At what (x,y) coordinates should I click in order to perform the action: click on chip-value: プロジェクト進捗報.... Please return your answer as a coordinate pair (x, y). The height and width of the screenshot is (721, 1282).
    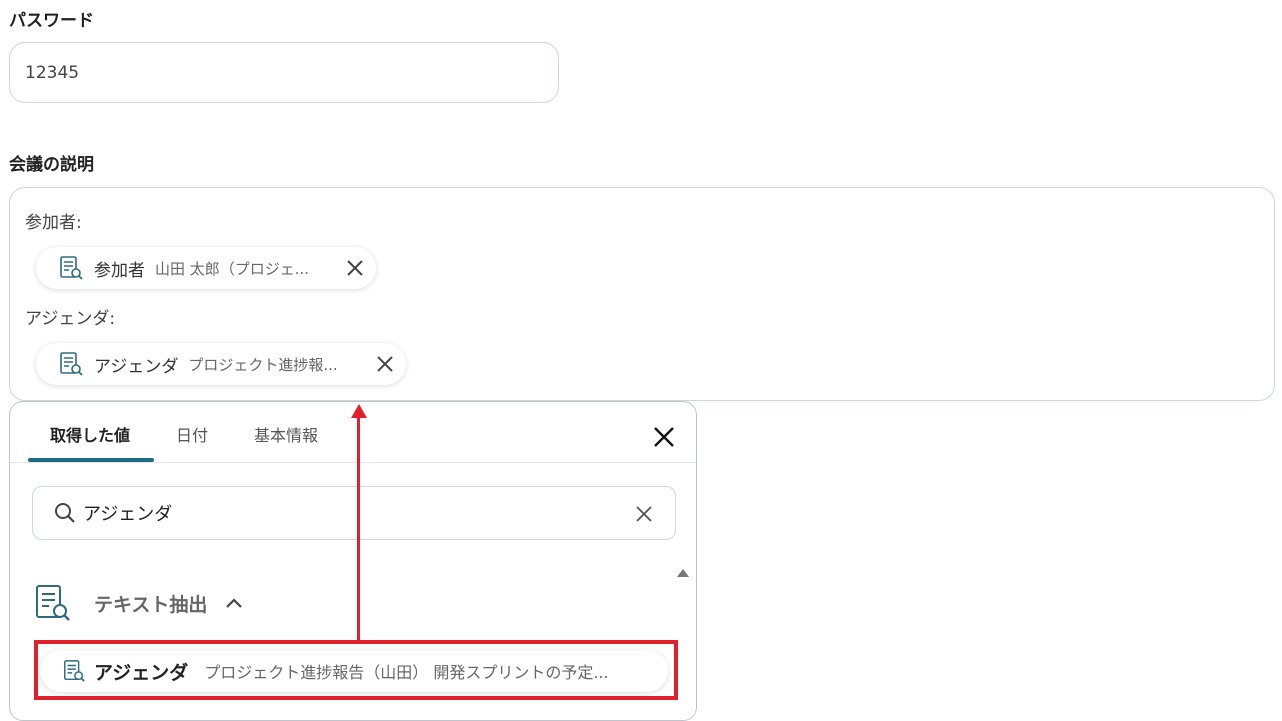
    Looking at the image, I should click on (263, 364).